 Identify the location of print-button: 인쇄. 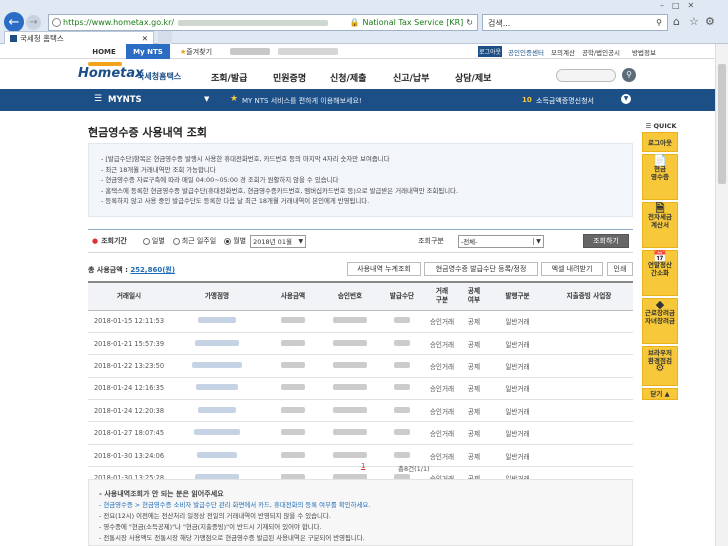
(620, 269).